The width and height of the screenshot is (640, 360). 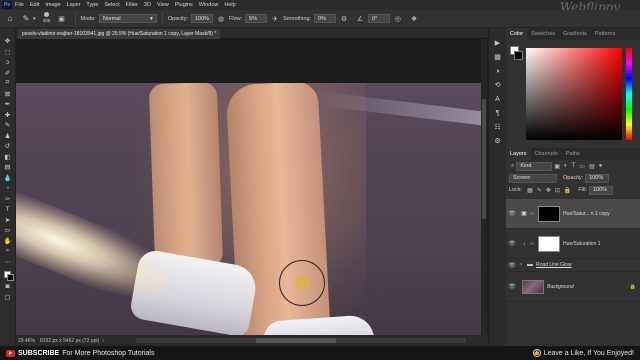 What do you see at coordinates (256, 18) in the screenshot?
I see `flow-field: 5%` at bounding box center [256, 18].